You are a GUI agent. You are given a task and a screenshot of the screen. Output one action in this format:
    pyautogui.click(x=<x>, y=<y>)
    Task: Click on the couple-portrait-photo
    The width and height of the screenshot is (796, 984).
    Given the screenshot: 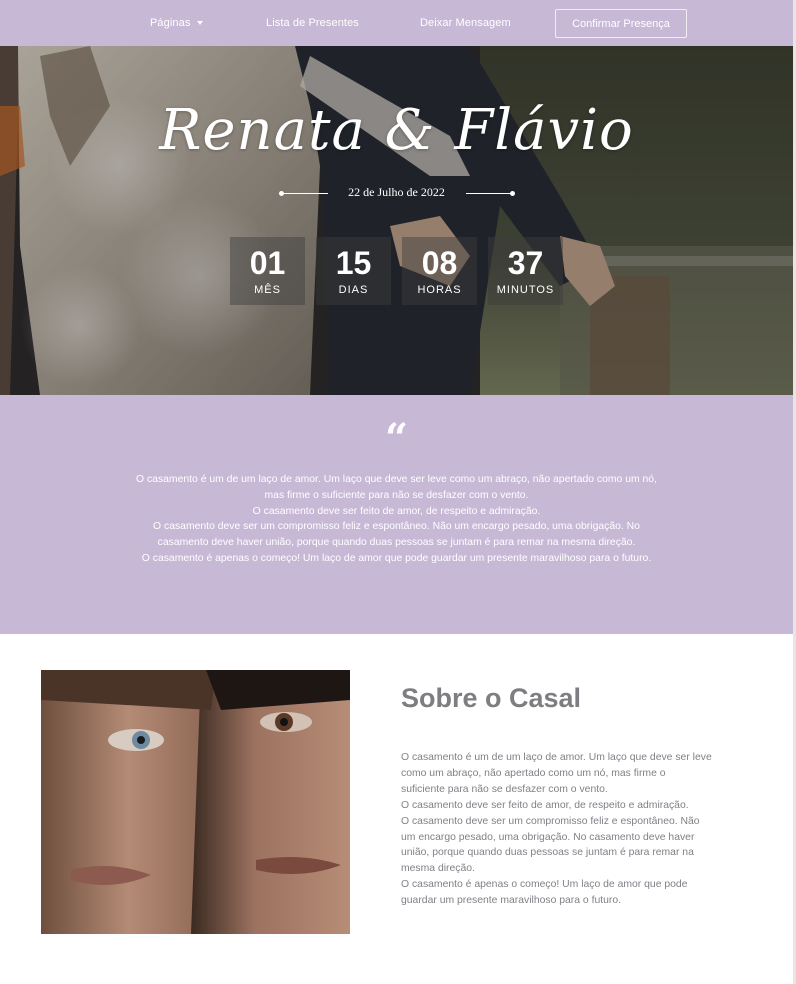 What is the action you would take?
    pyautogui.click(x=195, y=802)
    